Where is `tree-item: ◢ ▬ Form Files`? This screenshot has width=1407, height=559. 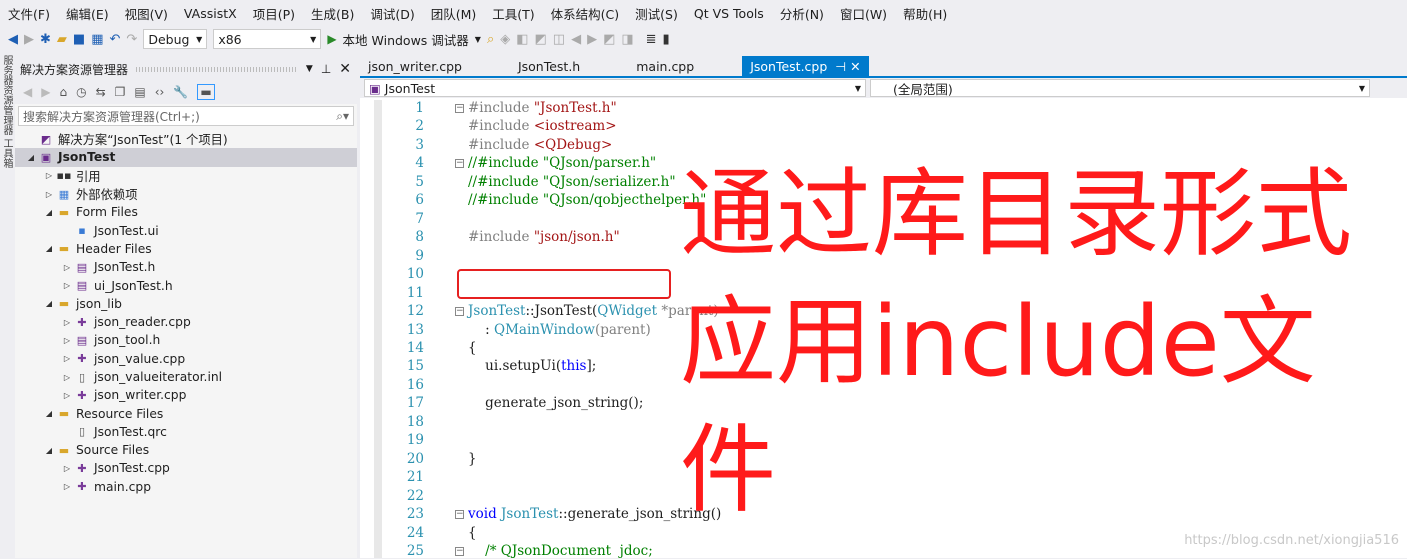 tree-item: ◢ ▬ Form Files is located at coordinates (186, 212).